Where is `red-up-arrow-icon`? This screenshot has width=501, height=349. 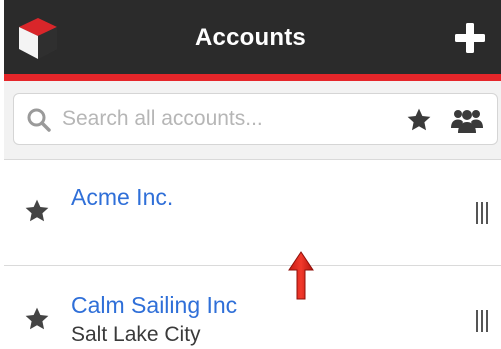
red-up-arrow-icon is located at coordinates (301, 275).